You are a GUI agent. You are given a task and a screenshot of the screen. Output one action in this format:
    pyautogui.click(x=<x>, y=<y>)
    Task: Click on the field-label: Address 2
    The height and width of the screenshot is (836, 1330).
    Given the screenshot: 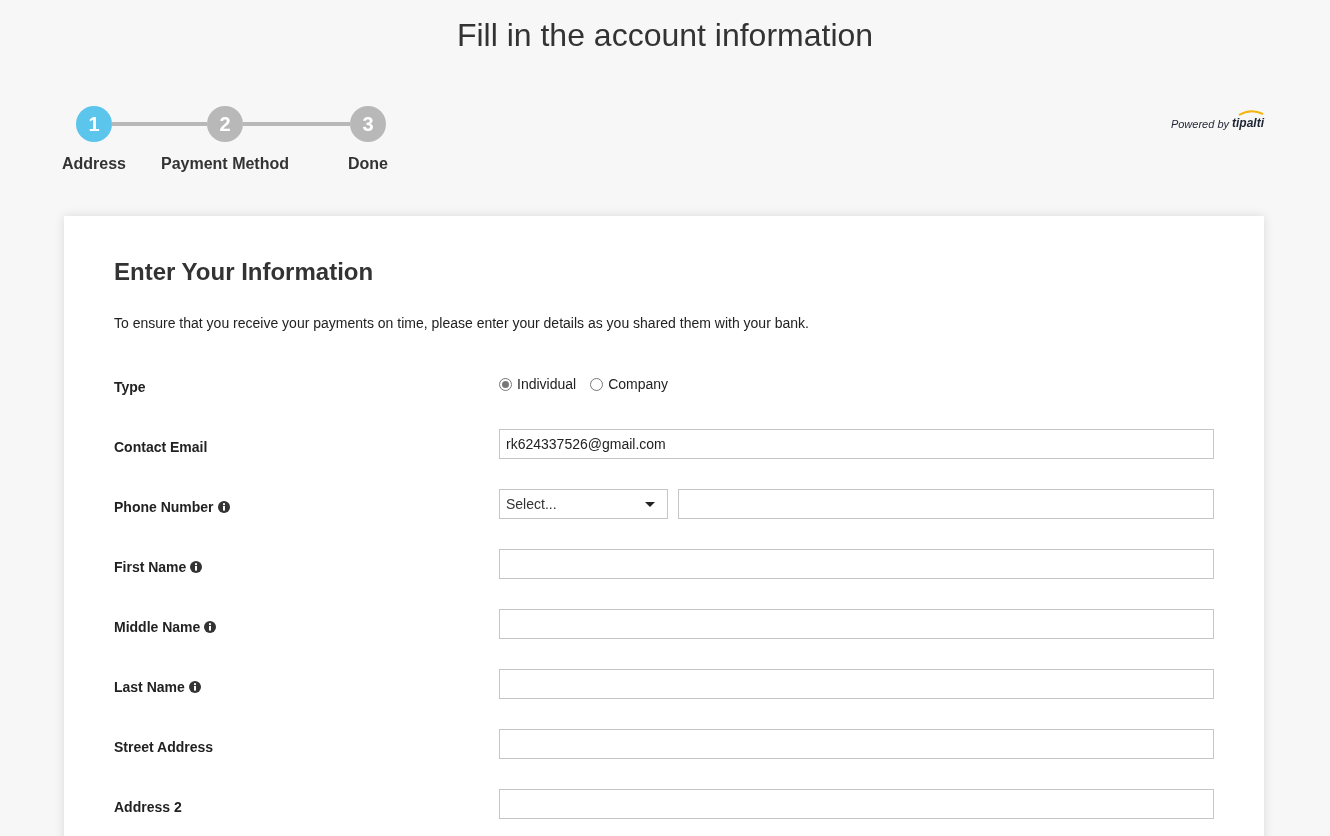 What is the action you would take?
    pyautogui.click(x=148, y=807)
    